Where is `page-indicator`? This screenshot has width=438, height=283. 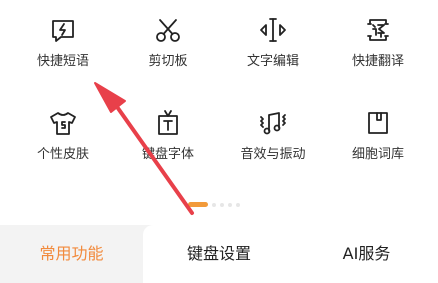 page-indicator is located at coordinates (221, 205).